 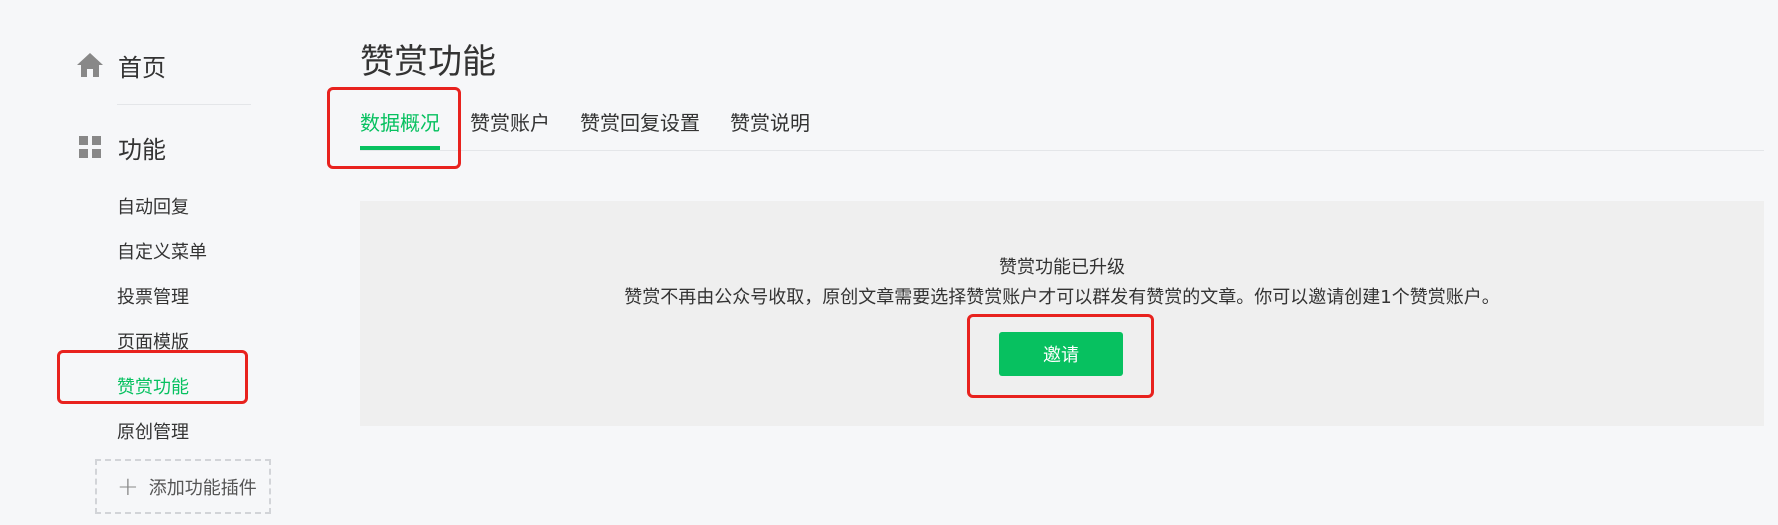 I want to click on tab-data-overview: 数据概况, so click(x=400, y=125).